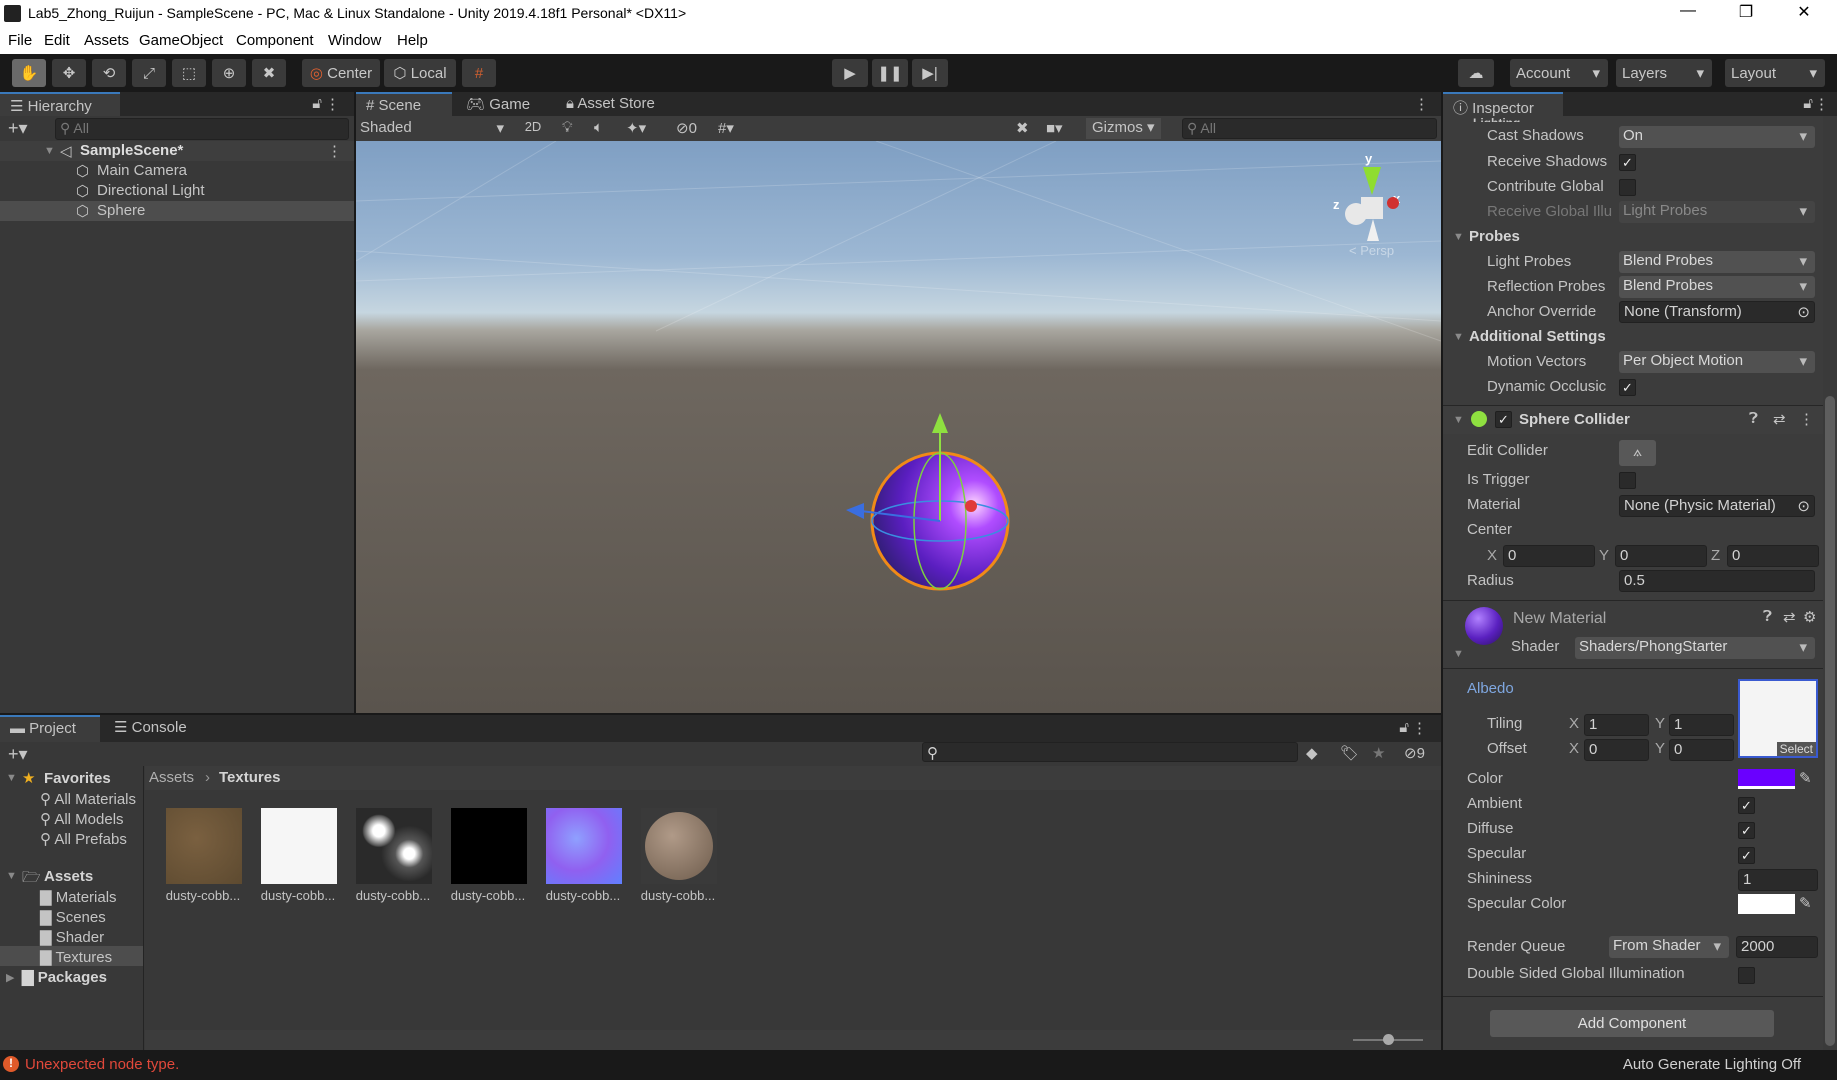 This screenshot has height=1080, width=1837. Describe the element at coordinates (1054, 128) in the screenshot. I see `camera-icon: ■▾` at that location.